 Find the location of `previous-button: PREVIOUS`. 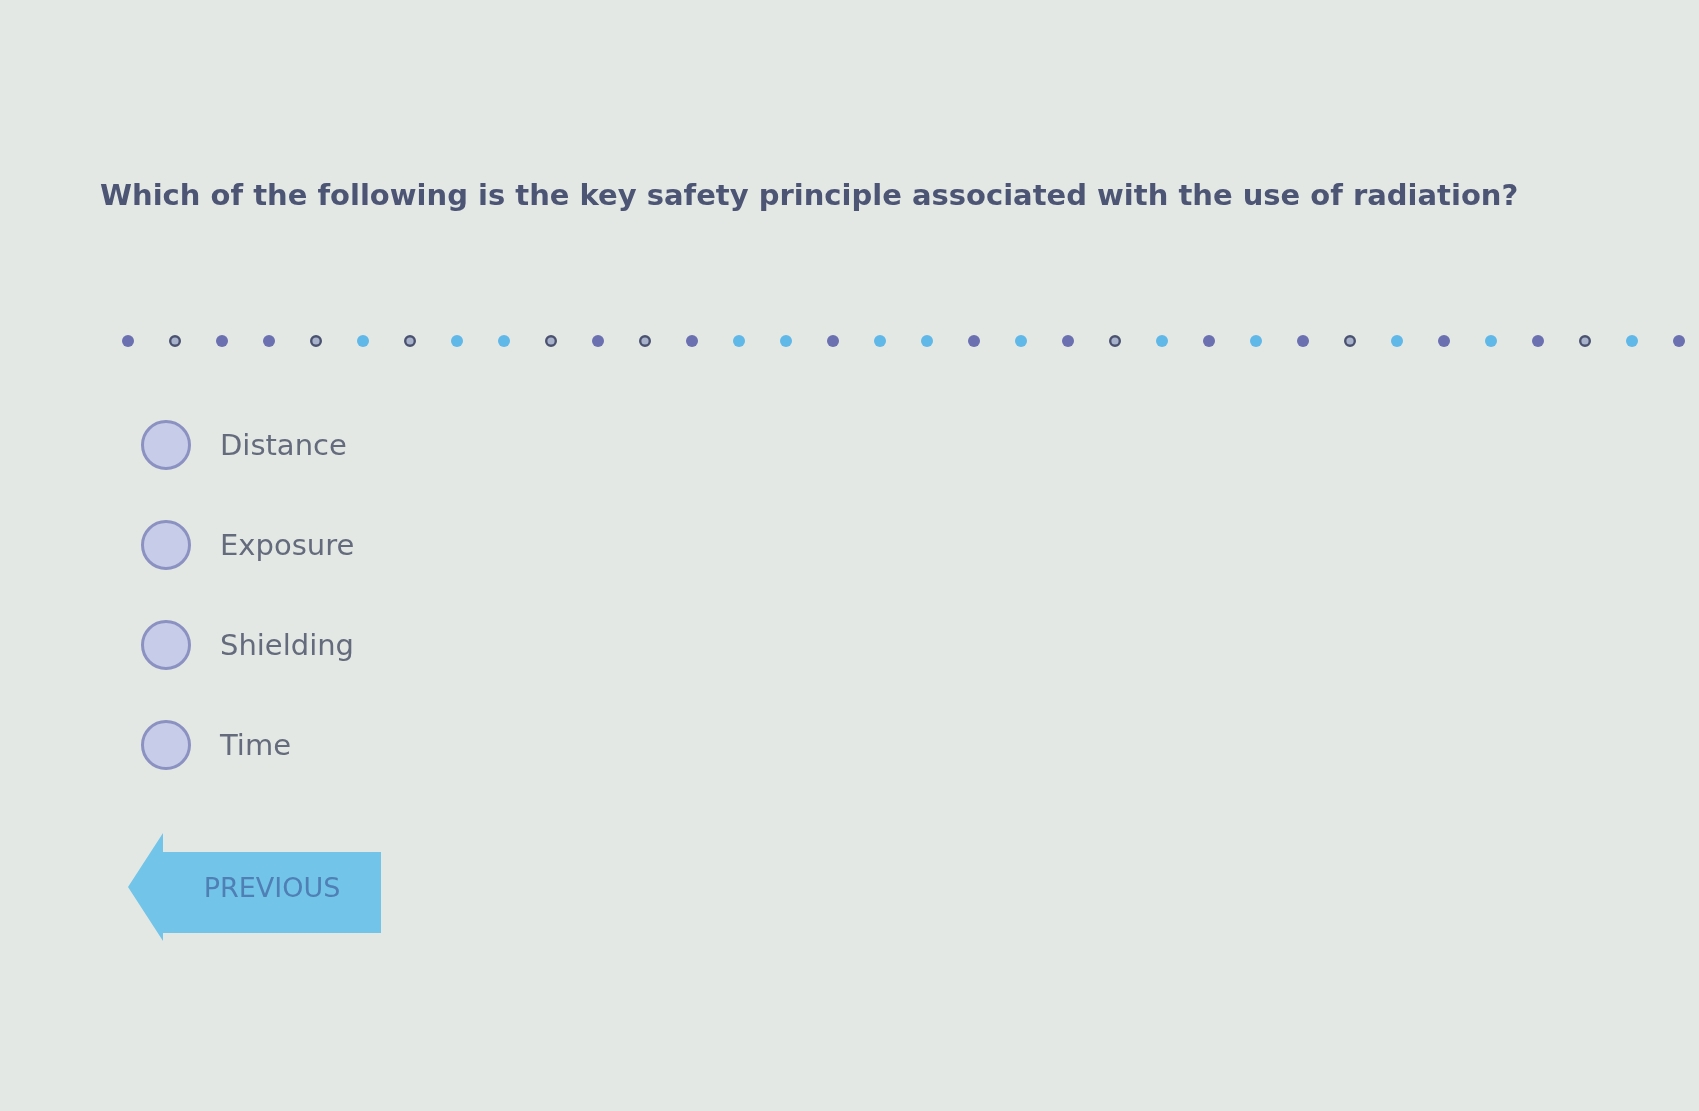

previous-button: PREVIOUS is located at coordinates (254, 887).